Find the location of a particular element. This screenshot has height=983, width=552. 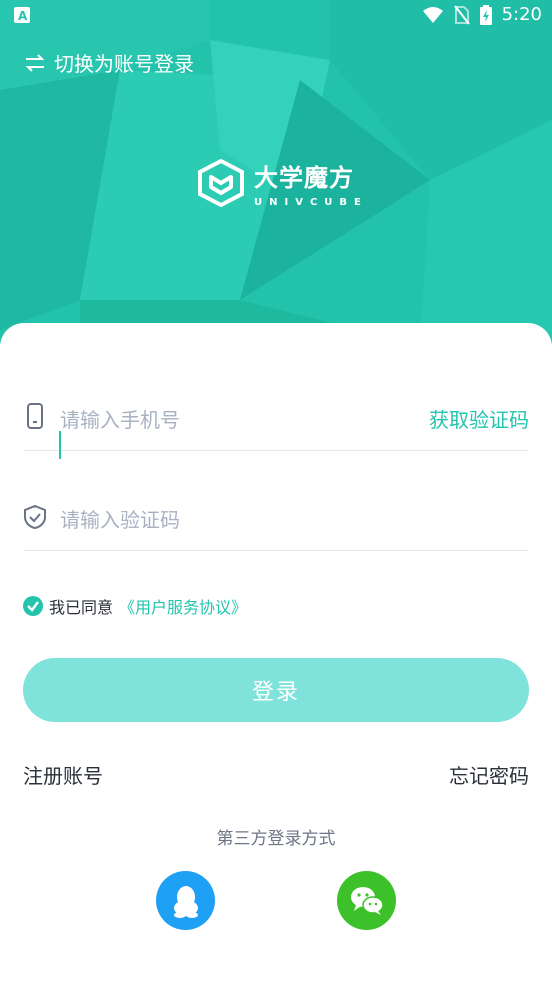

wifi-icon is located at coordinates (432, 14).